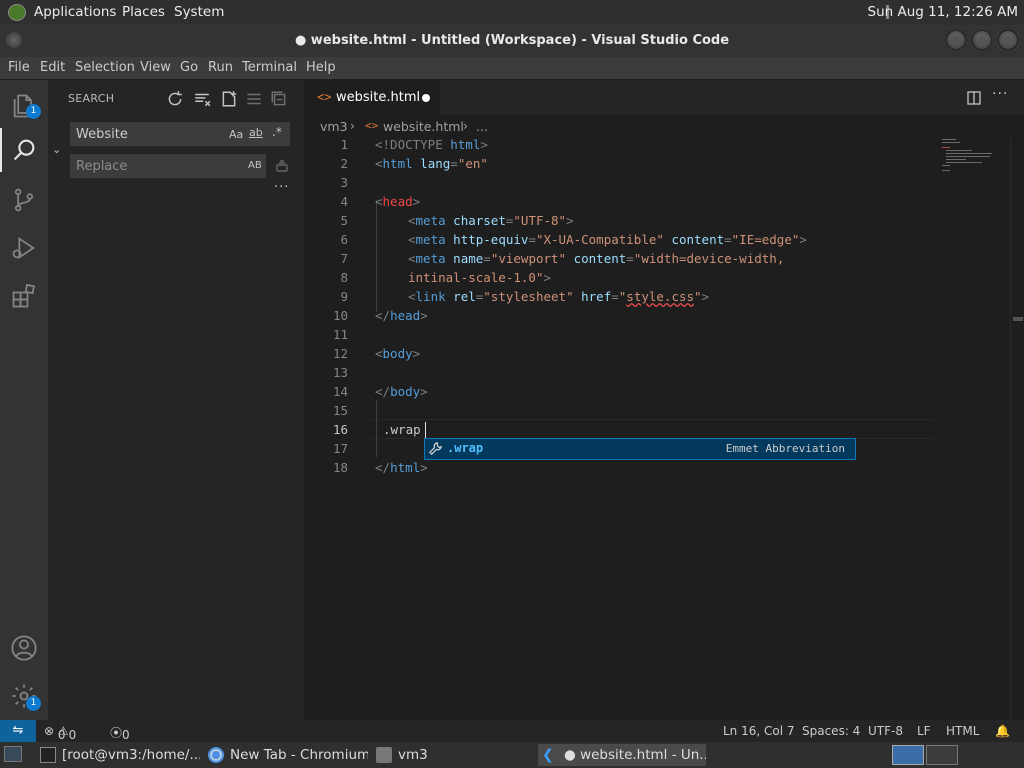 The width and height of the screenshot is (1024, 768). Describe the element at coordinates (199, 12) in the screenshot. I see `system-menu: System` at that location.